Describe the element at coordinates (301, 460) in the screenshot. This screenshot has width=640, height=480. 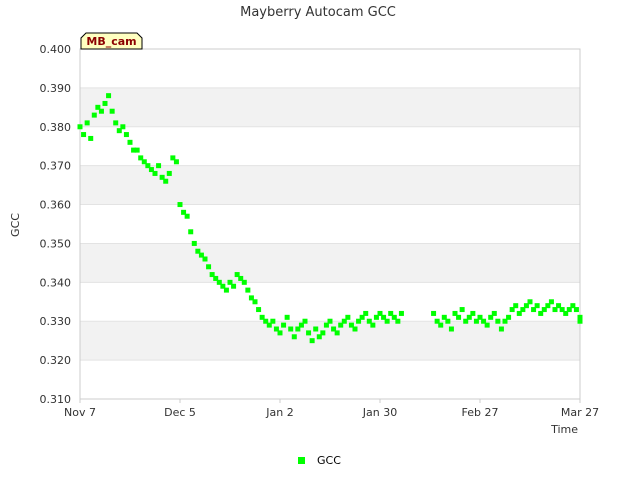
I see `legend-swatch-gcc` at that location.